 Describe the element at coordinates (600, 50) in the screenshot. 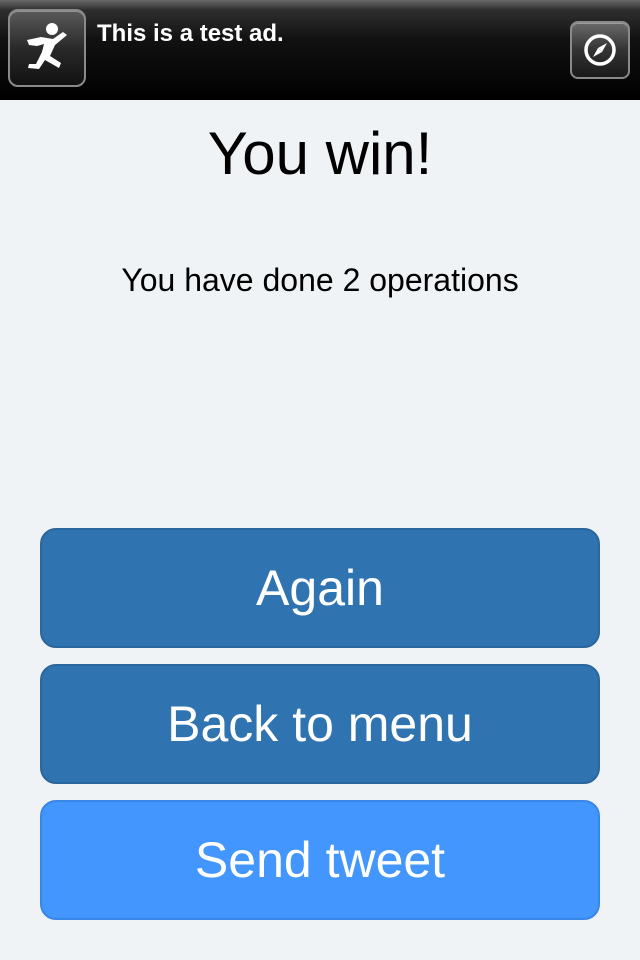

I see `compass-icon` at that location.